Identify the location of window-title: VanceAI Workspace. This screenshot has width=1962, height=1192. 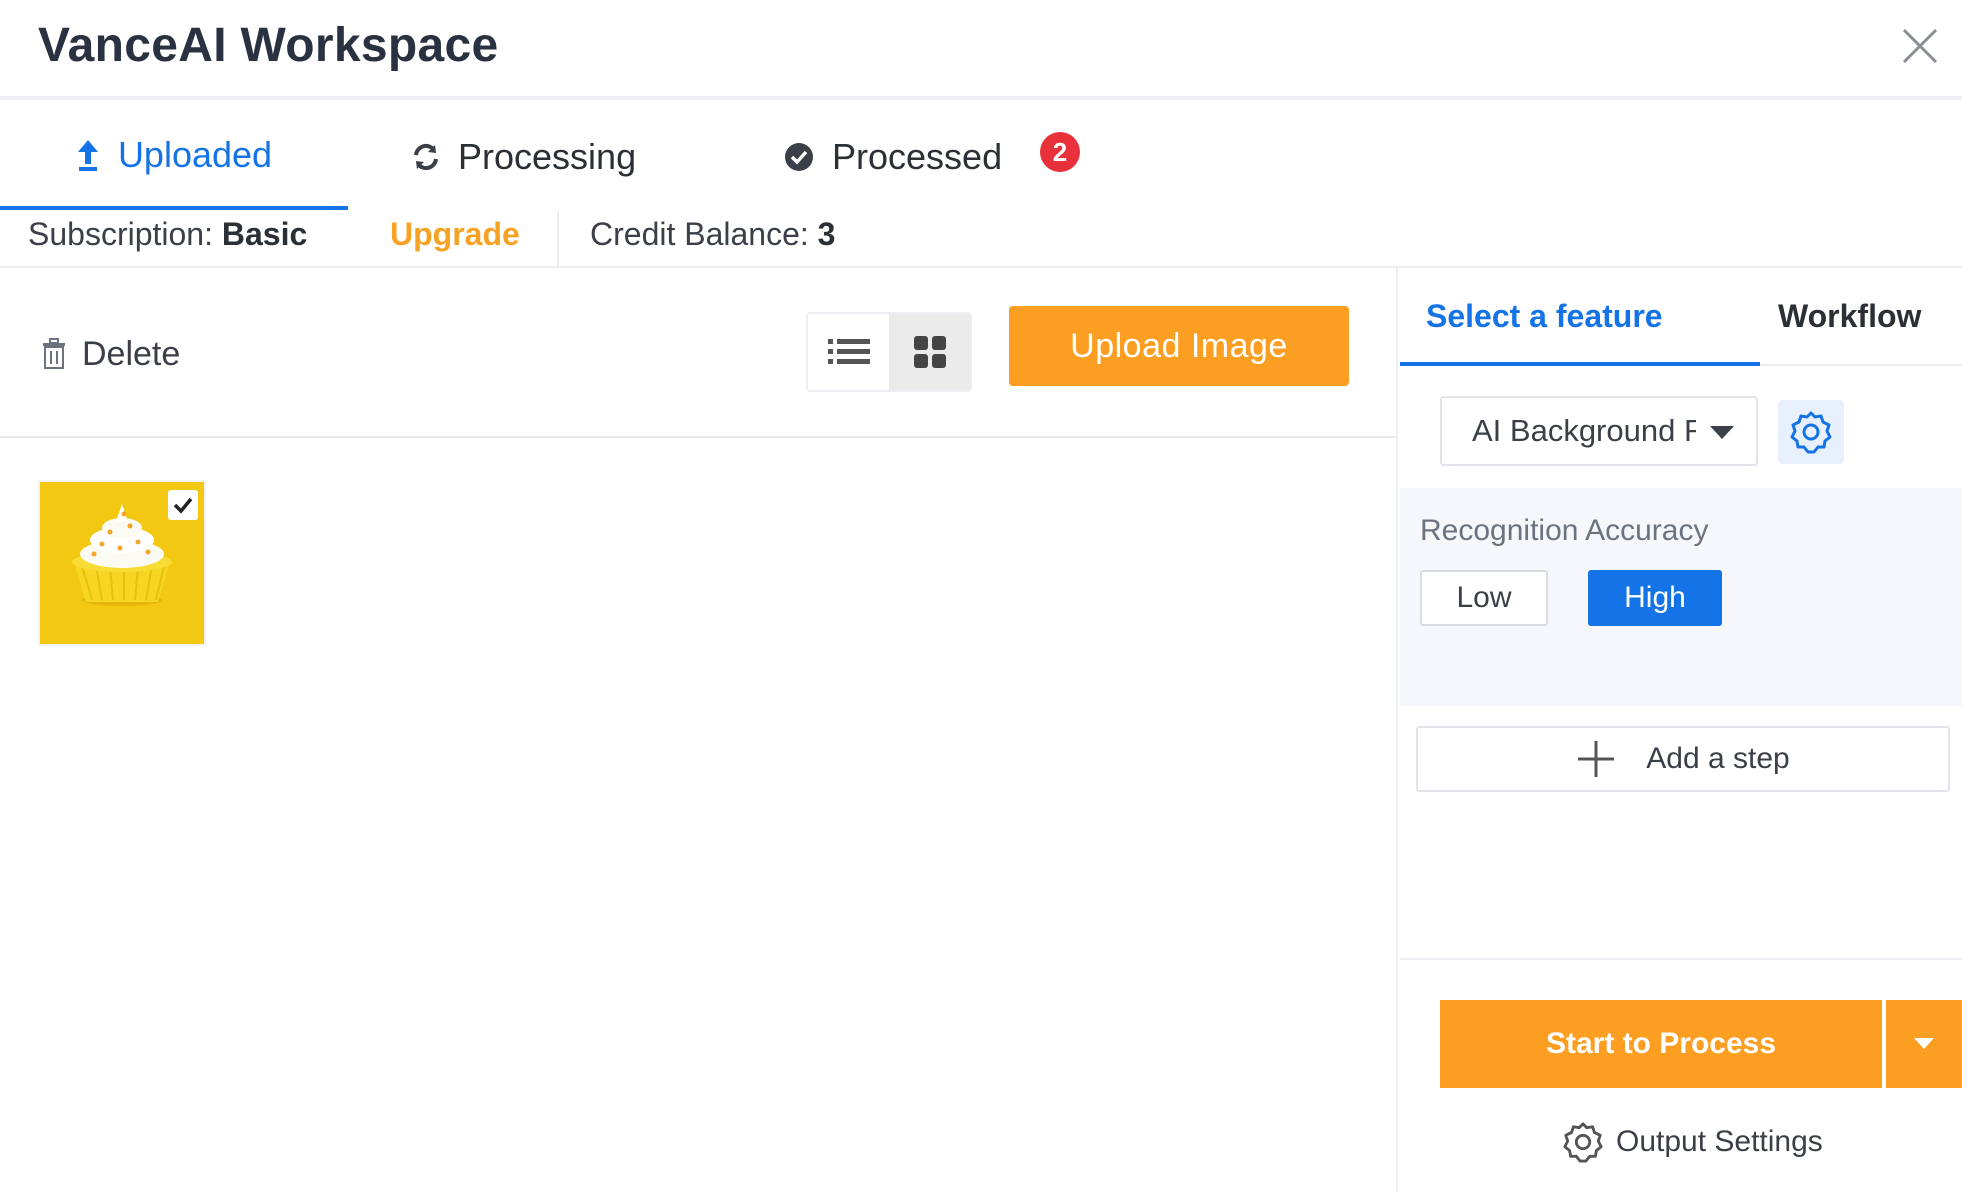
(268, 45).